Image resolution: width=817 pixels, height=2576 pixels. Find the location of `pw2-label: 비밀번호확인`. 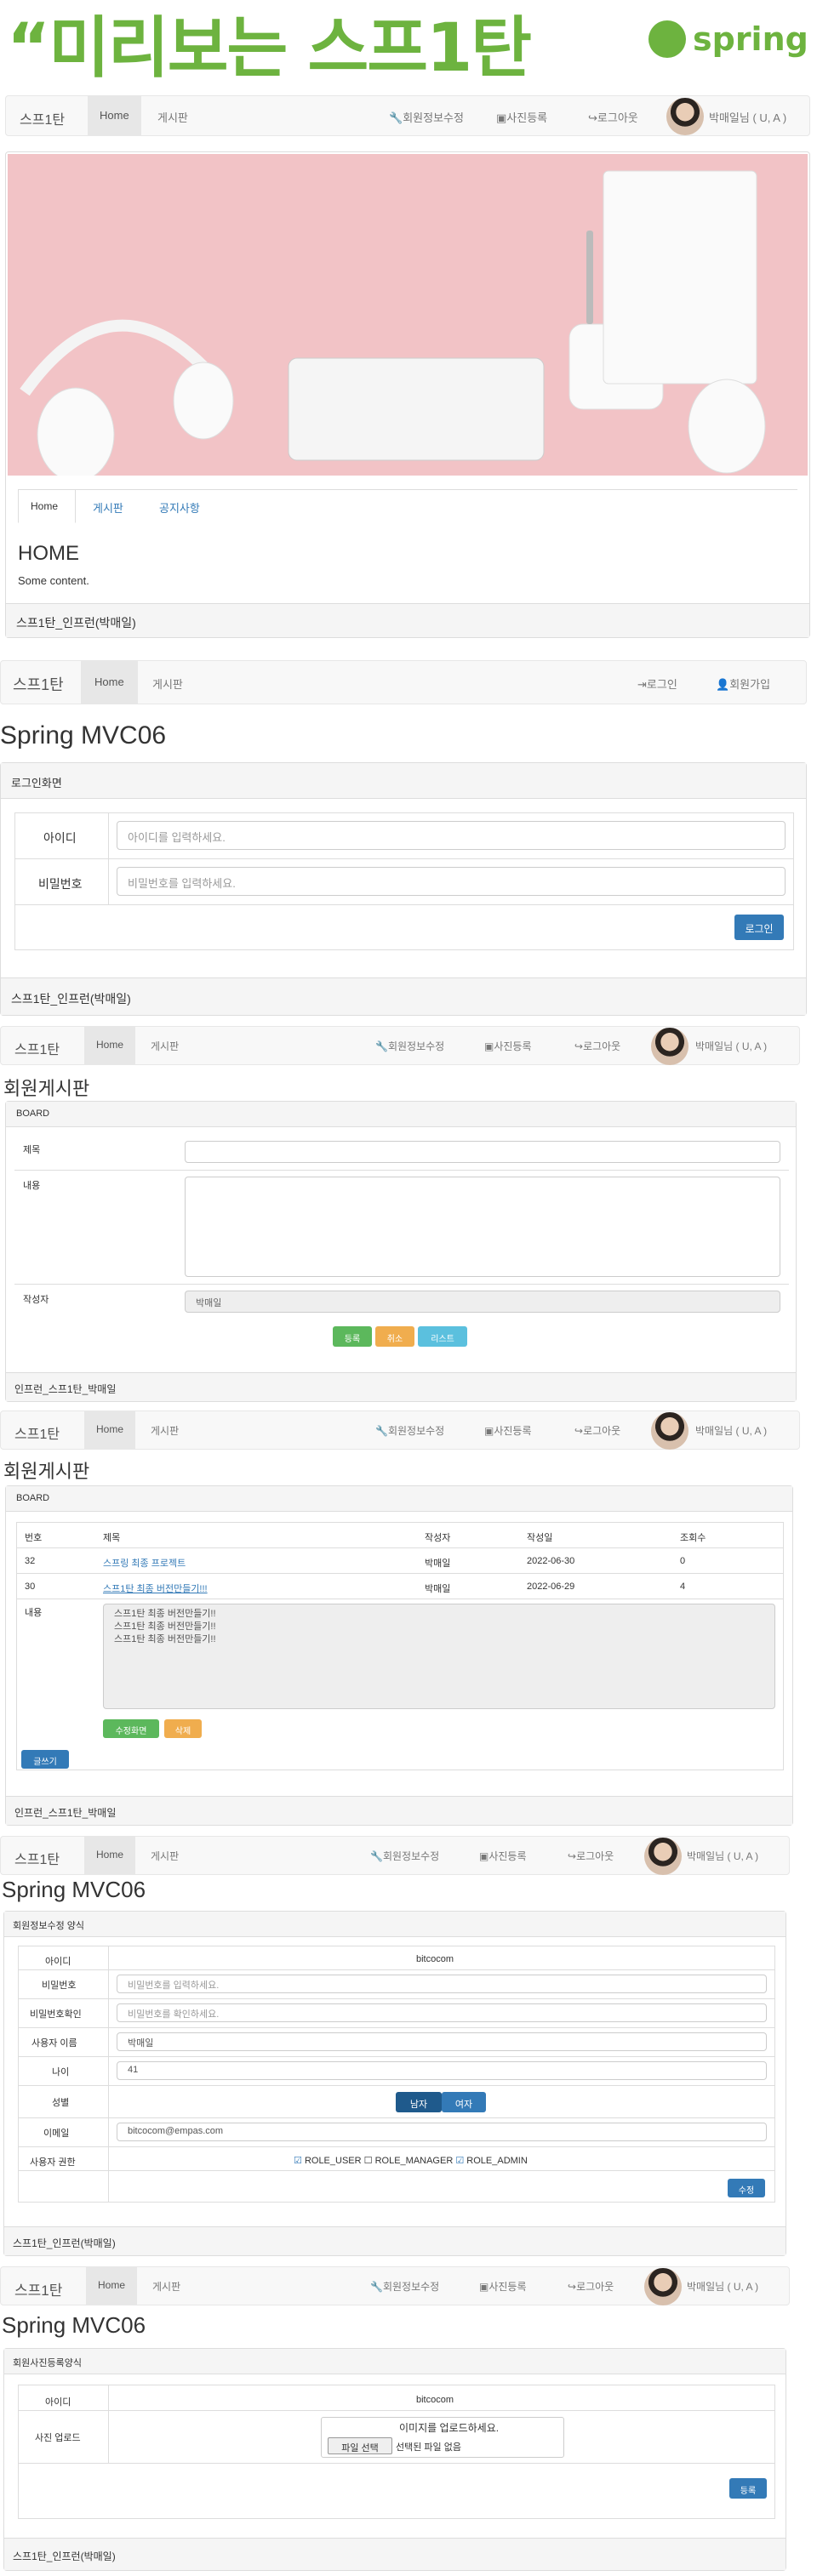

pw2-label: 비밀번호확인 is located at coordinates (56, 2014).